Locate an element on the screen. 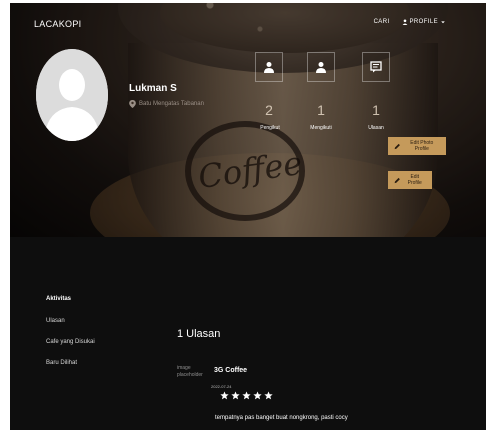 Image resolution: width=496 pixels, height=432 pixels. review-icon is located at coordinates (376, 67).